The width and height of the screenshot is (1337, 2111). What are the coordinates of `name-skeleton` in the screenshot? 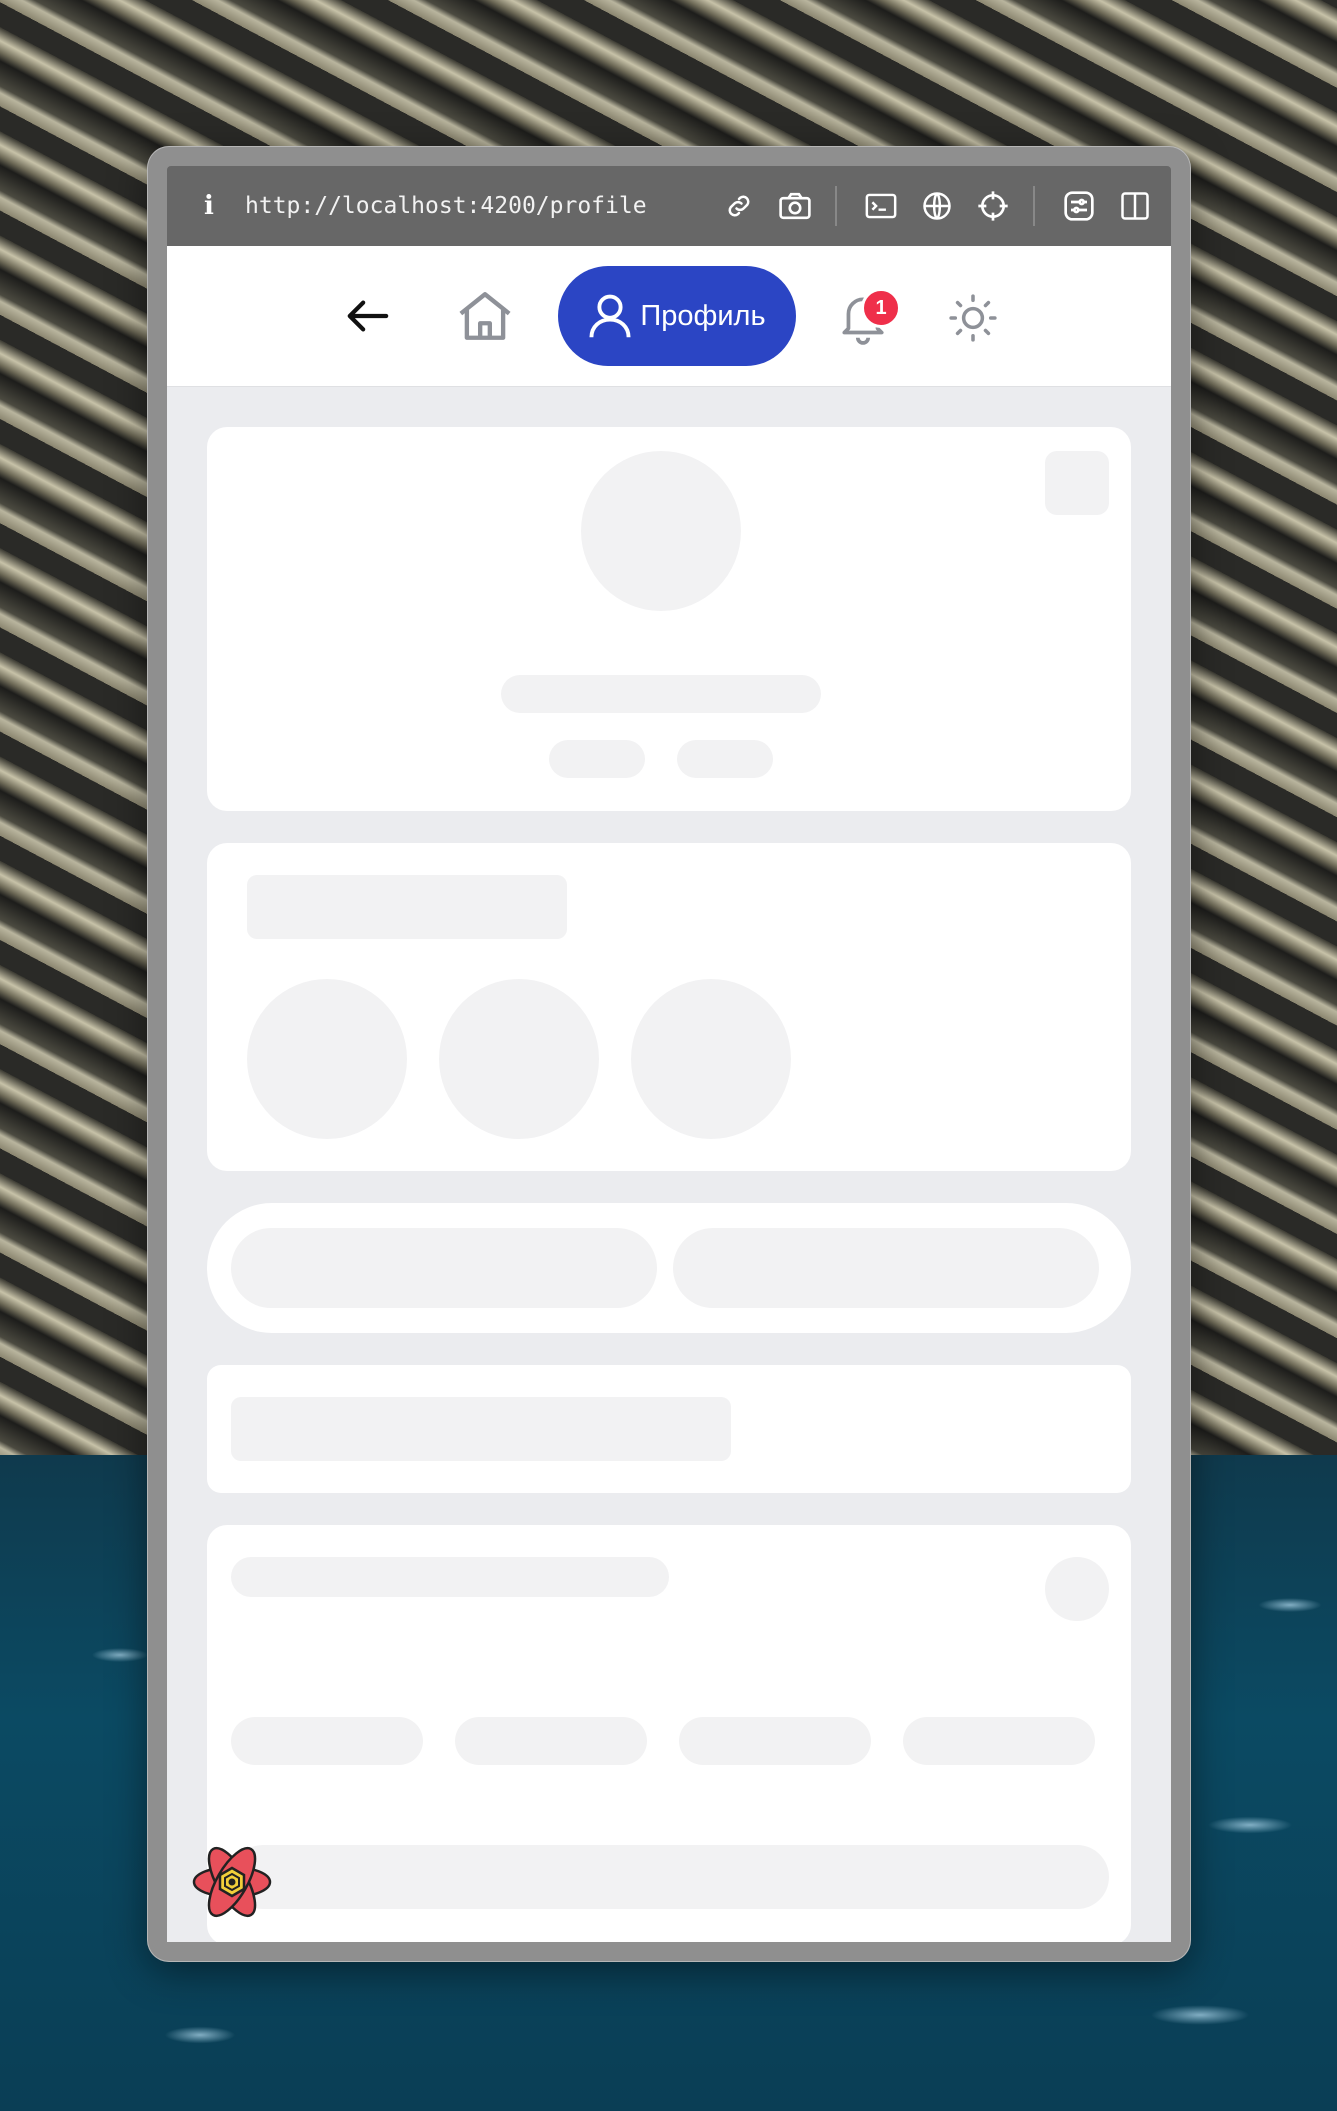 It's located at (661, 694).